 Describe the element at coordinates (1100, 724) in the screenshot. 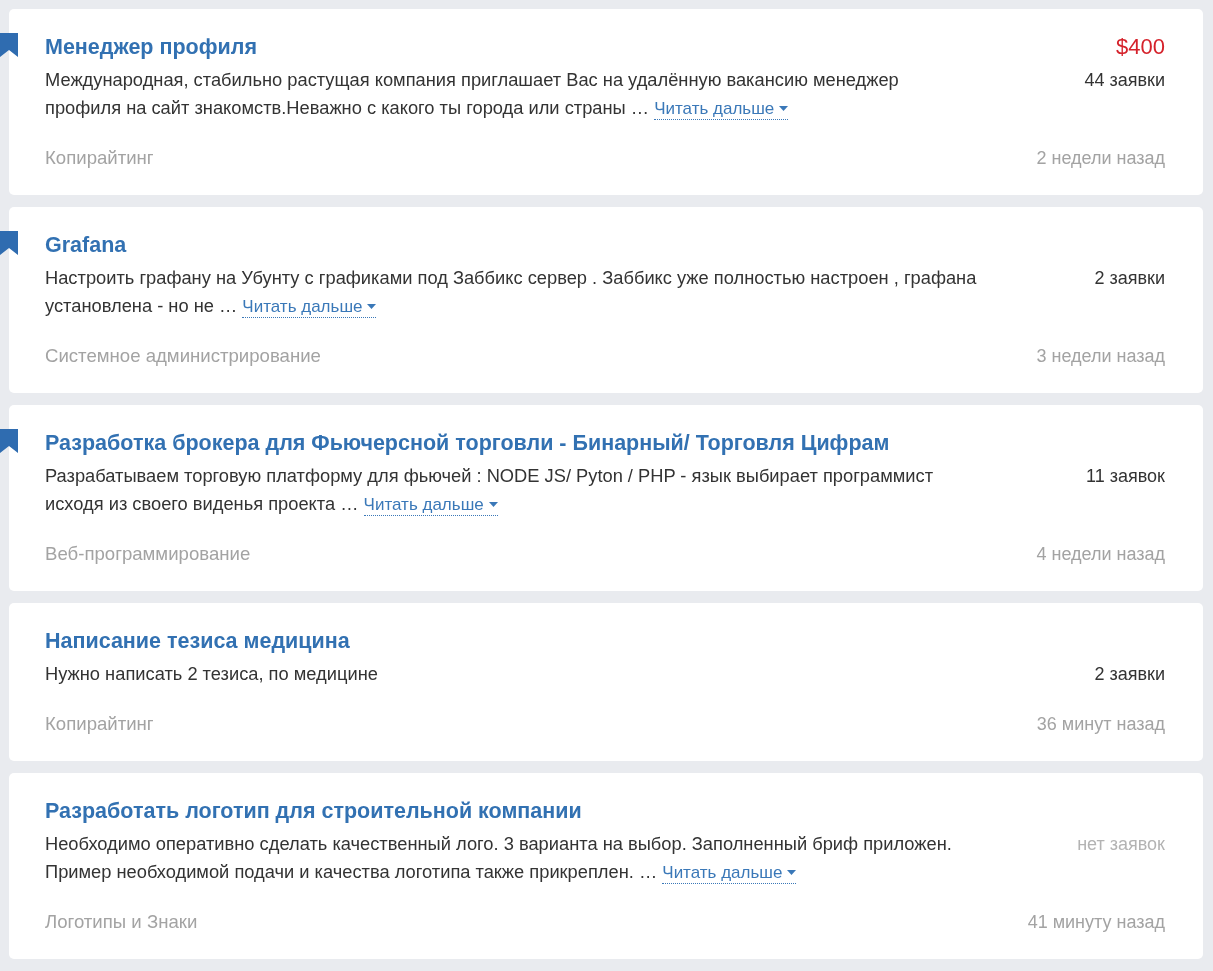

I see `posted-time: 36 минут назад` at that location.